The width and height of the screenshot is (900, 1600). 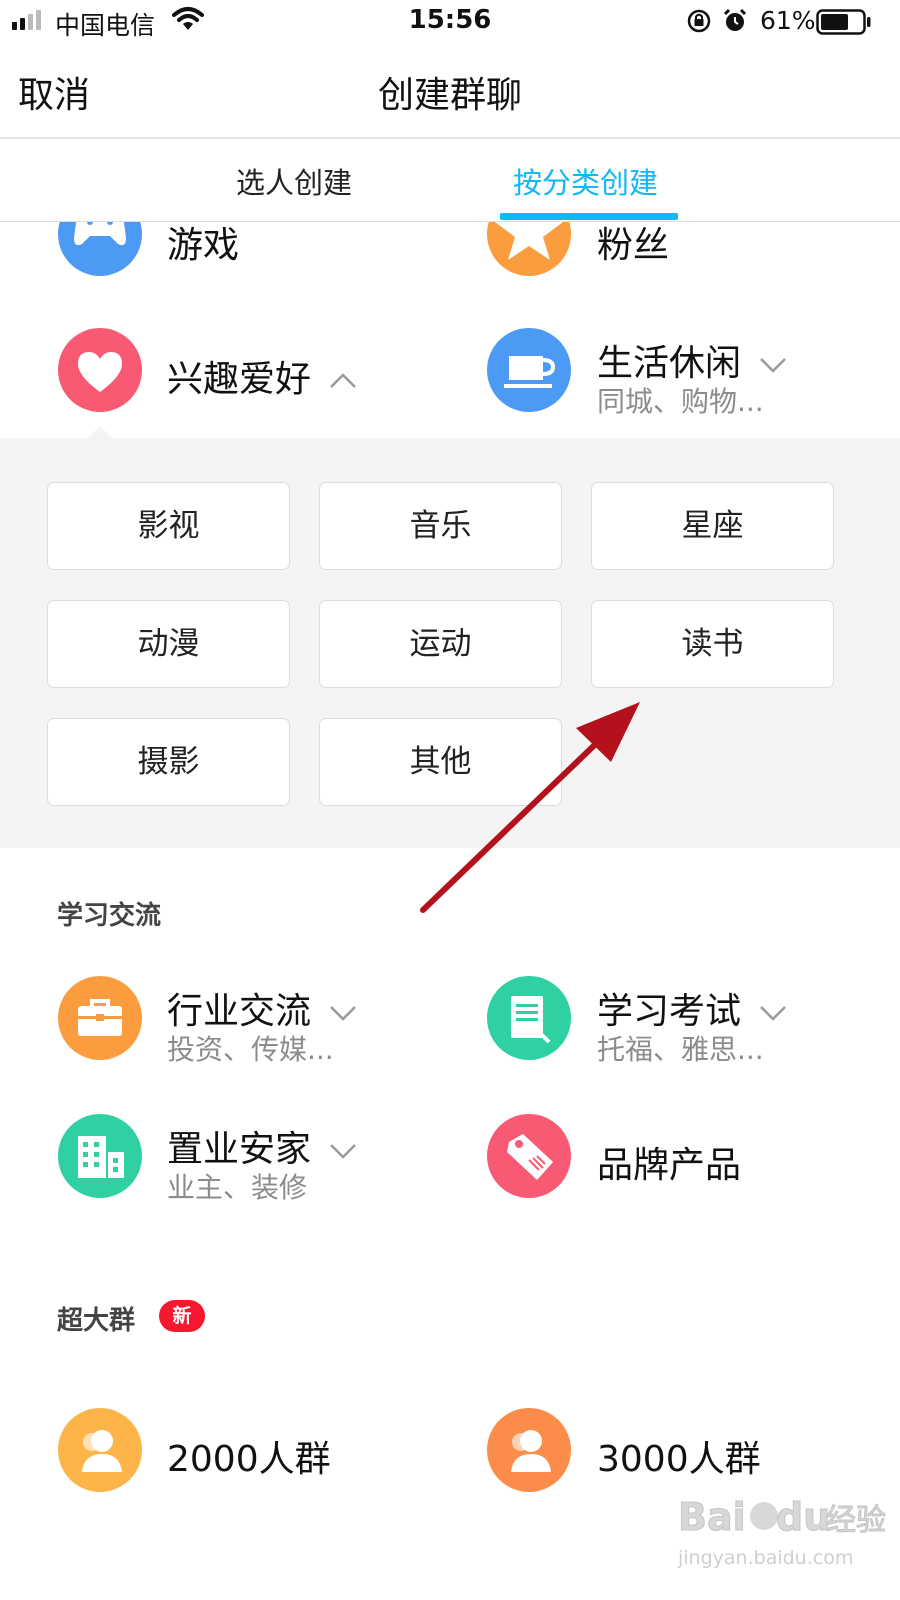 I want to click on baidu-jingyan-logo: Bai du 经验 jingyan.baidu.com, so click(x=782, y=1532).